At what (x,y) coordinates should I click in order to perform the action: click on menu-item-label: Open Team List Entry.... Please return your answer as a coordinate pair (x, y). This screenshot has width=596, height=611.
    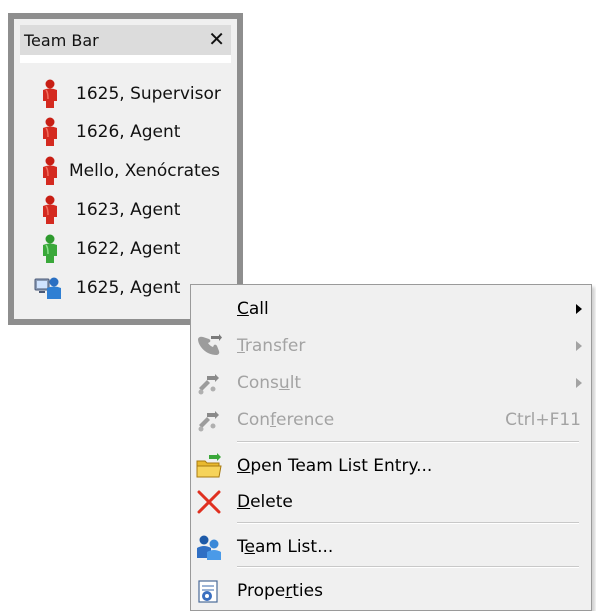
    Looking at the image, I should click on (335, 466).